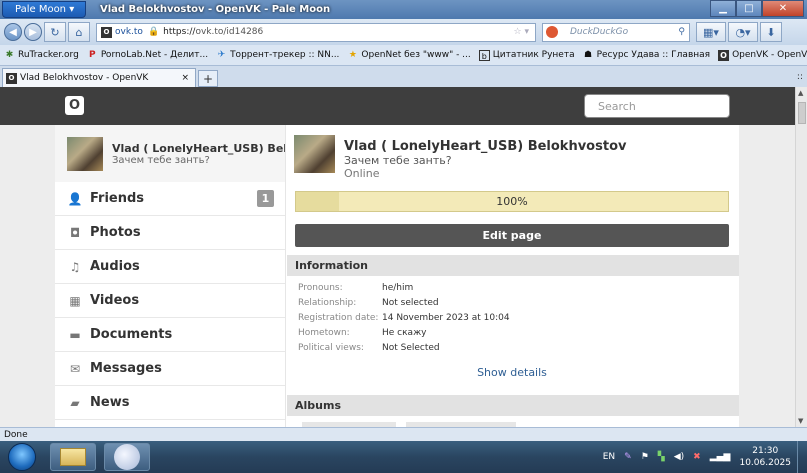 The image size is (807, 473). What do you see at coordinates (229, 32) in the screenshot?
I see `url-text: ovk.to/id14286` at bounding box center [229, 32].